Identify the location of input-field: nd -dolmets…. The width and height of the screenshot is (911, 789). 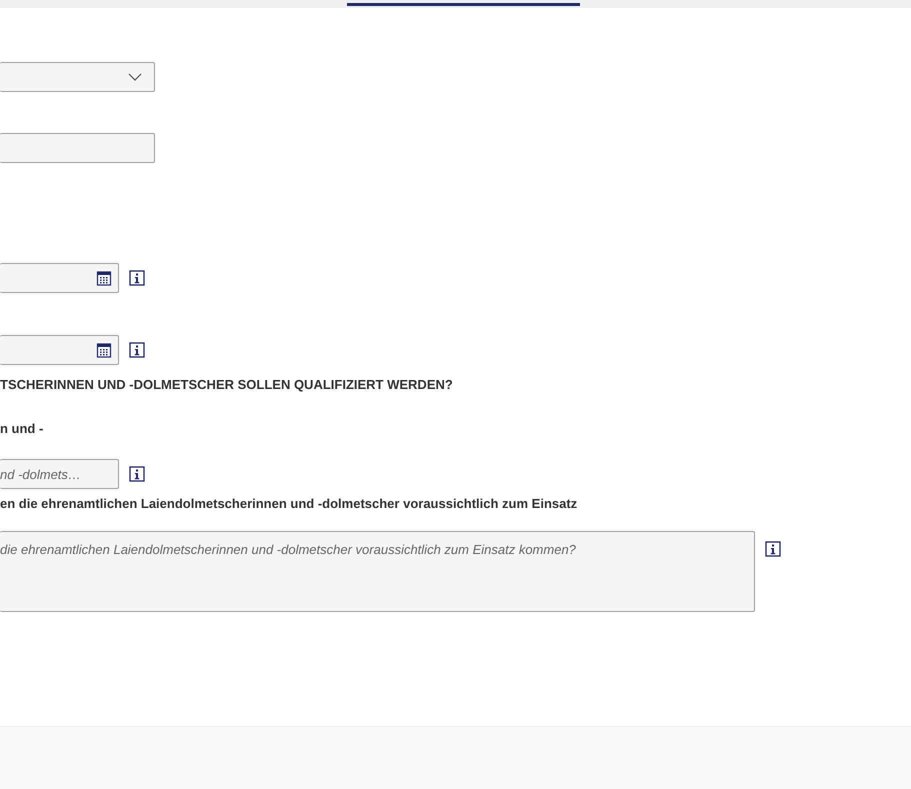
(59, 474).